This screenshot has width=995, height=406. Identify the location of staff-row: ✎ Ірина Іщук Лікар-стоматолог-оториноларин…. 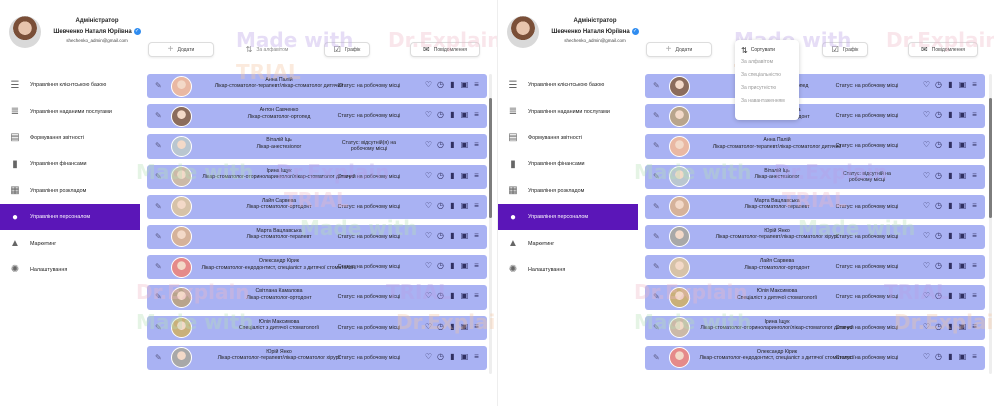
(815, 327).